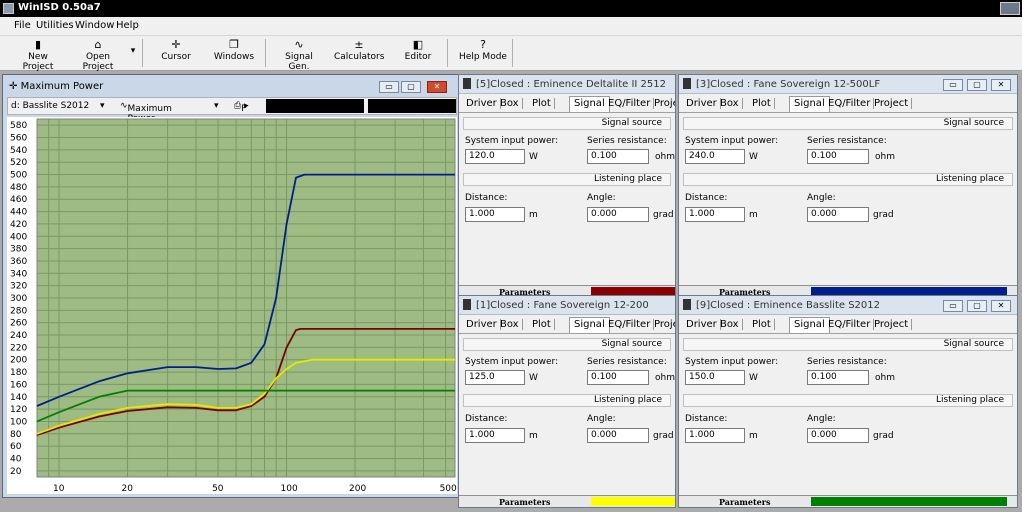 Image resolution: width=1022 pixels, height=512 pixels. What do you see at coordinates (38, 55) in the screenshot?
I see `new-project-button: ▮ New Project` at bounding box center [38, 55].